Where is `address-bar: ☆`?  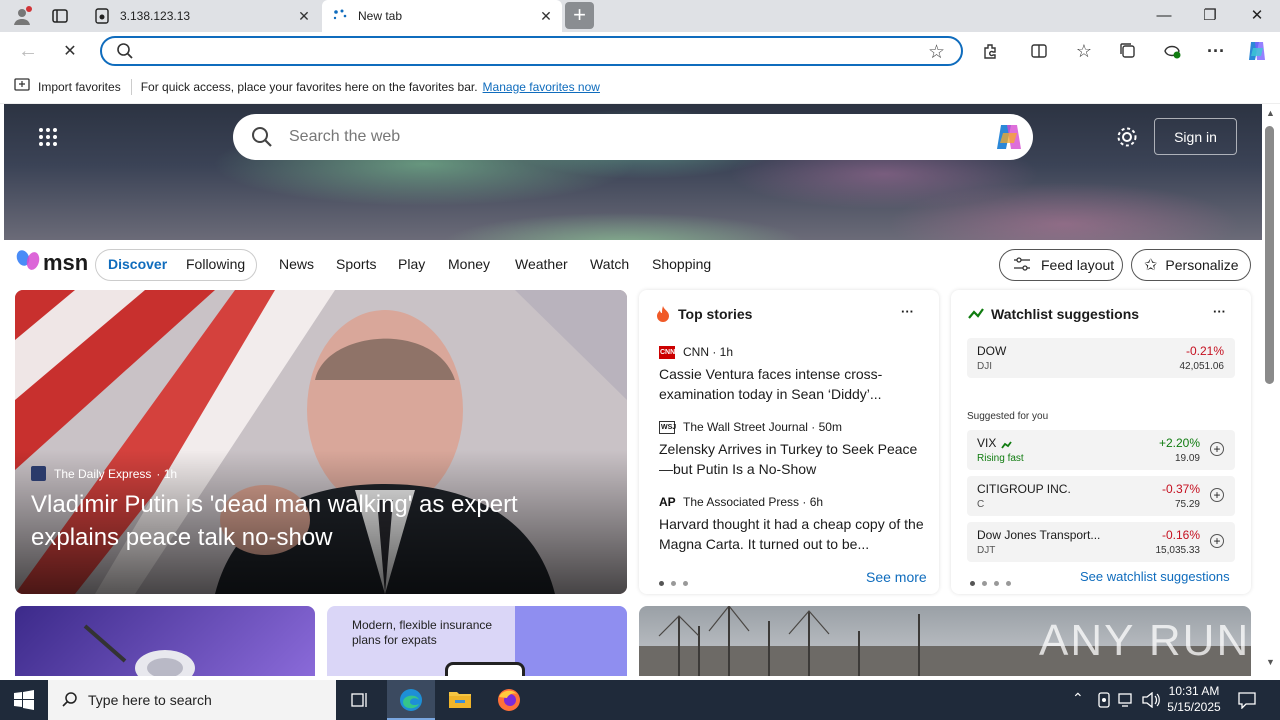
address-bar: ☆ is located at coordinates (531, 51).